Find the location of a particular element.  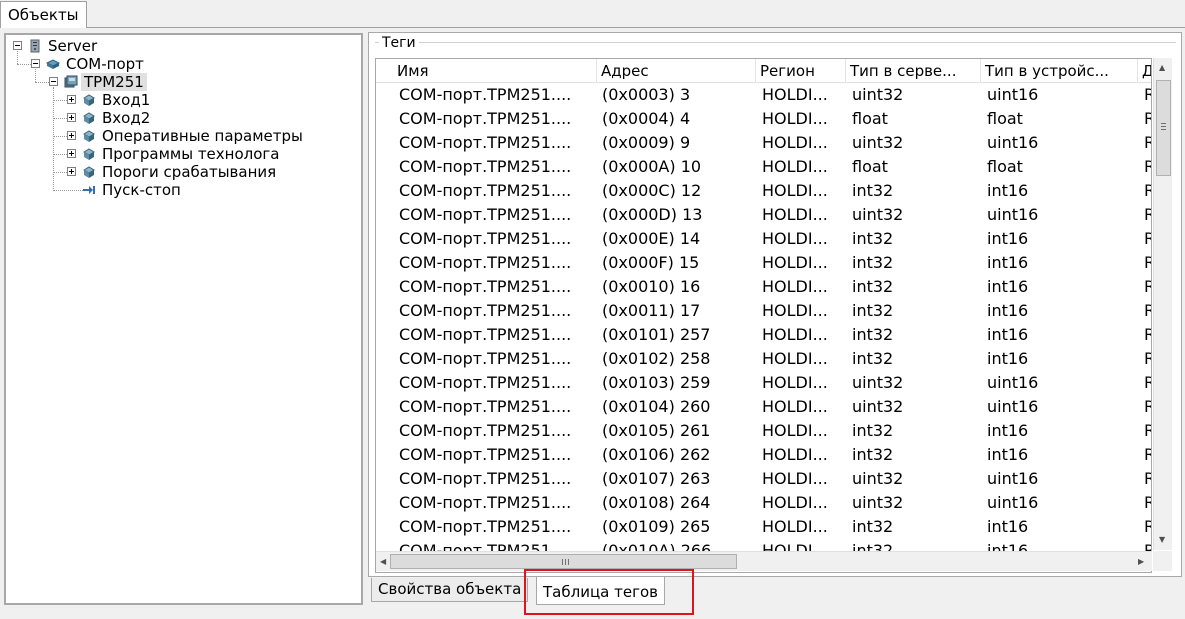

table-cell: (0x0105) 261 is located at coordinates (656, 430).